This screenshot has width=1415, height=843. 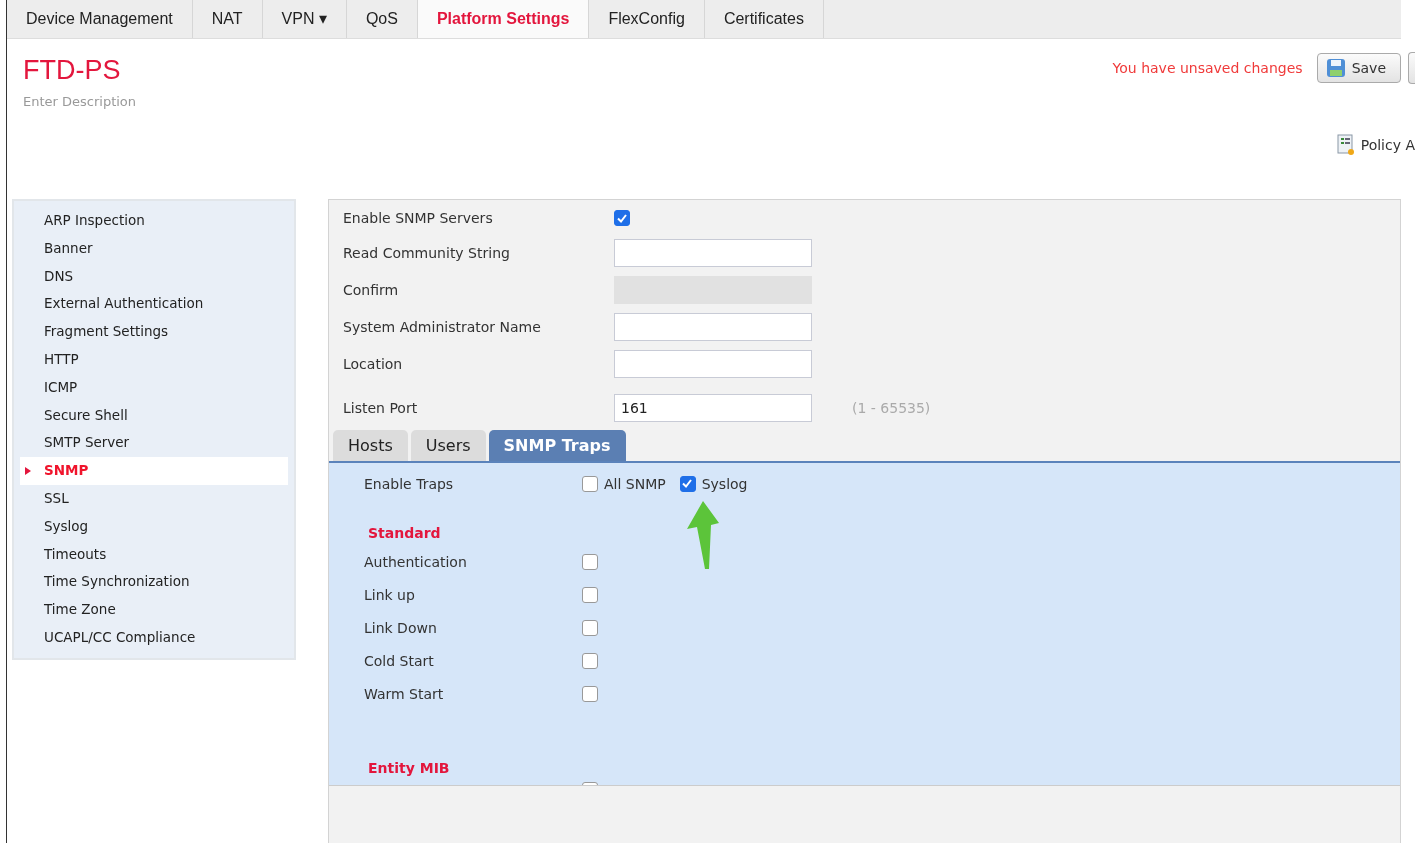 I want to click on nav-tab: NAT, so click(x=227, y=19).